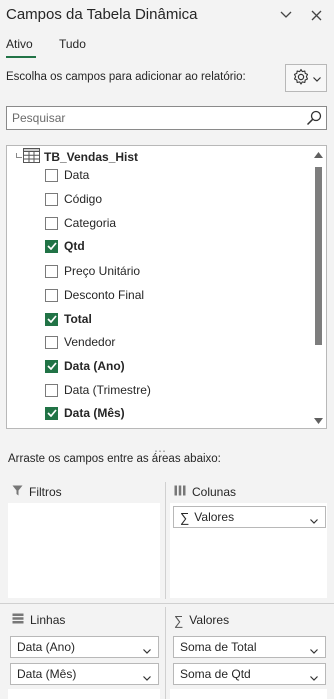  I want to click on row-field-pill: Data (Ano), so click(84, 647).